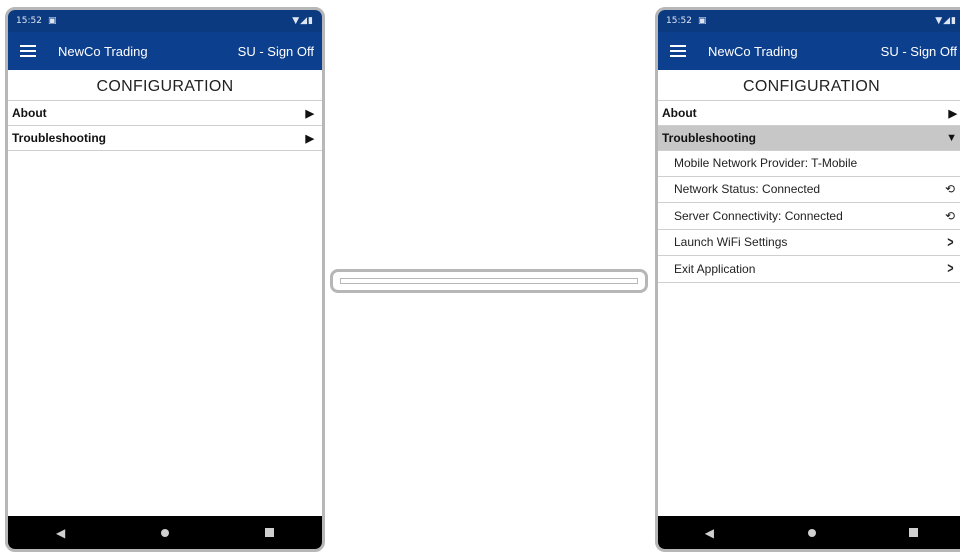 The width and height of the screenshot is (960, 552). Describe the element at coordinates (731, 242) in the screenshot. I see `row-label: Launch WiFi Settings` at that location.